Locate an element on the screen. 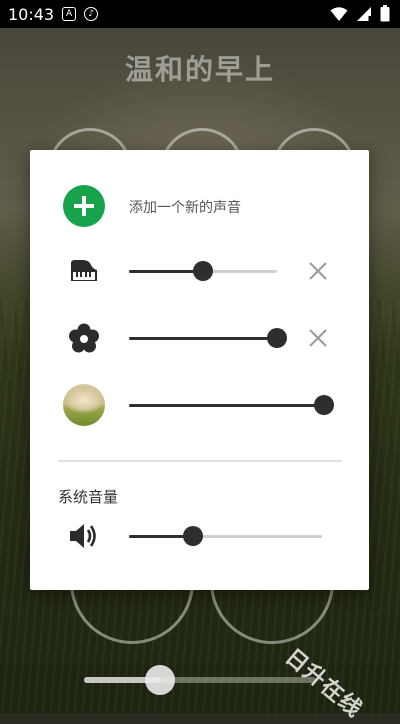 Image resolution: width=400 pixels, height=724 pixels. wifi-icon is located at coordinates (339, 13).